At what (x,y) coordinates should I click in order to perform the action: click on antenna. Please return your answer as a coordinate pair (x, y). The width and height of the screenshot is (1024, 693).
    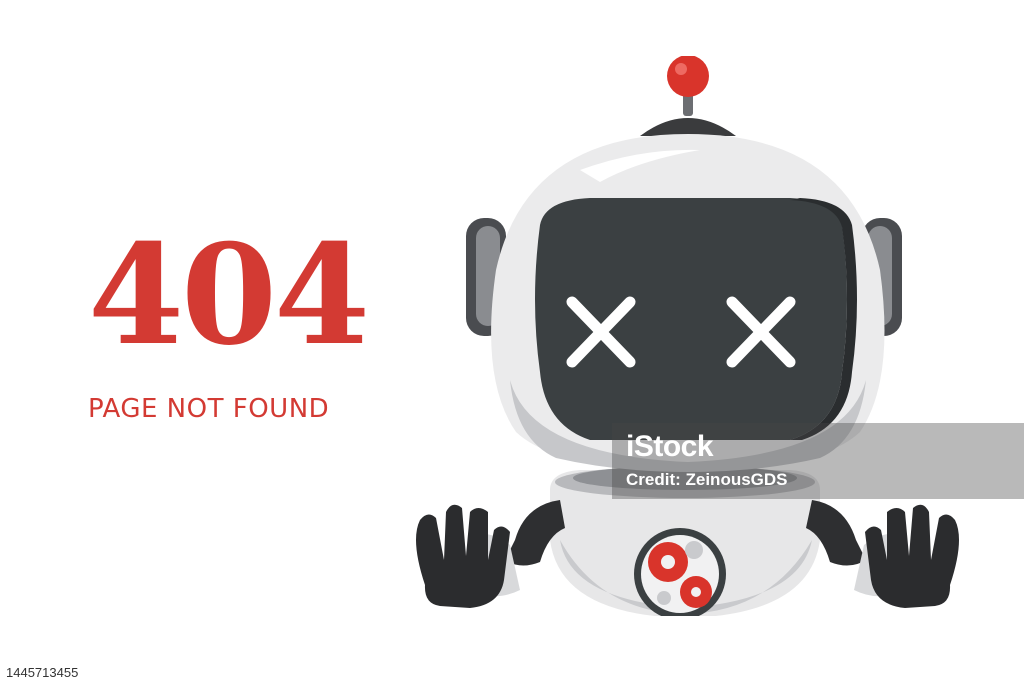
    Looking at the image, I should click on (688, 96).